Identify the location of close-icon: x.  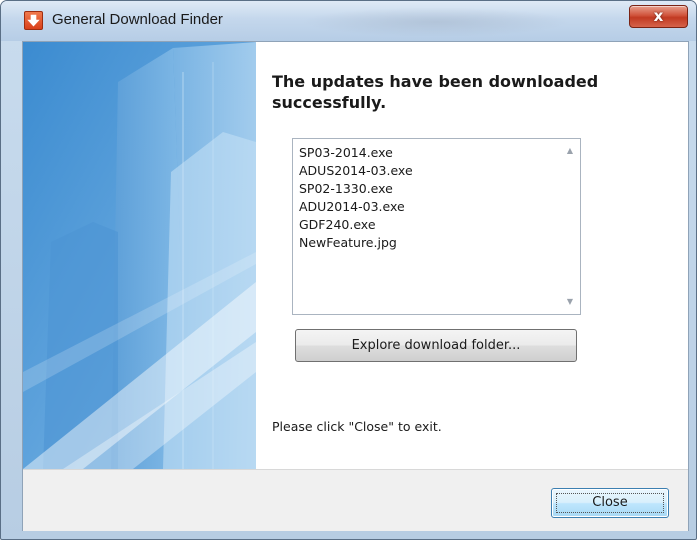
(658, 16).